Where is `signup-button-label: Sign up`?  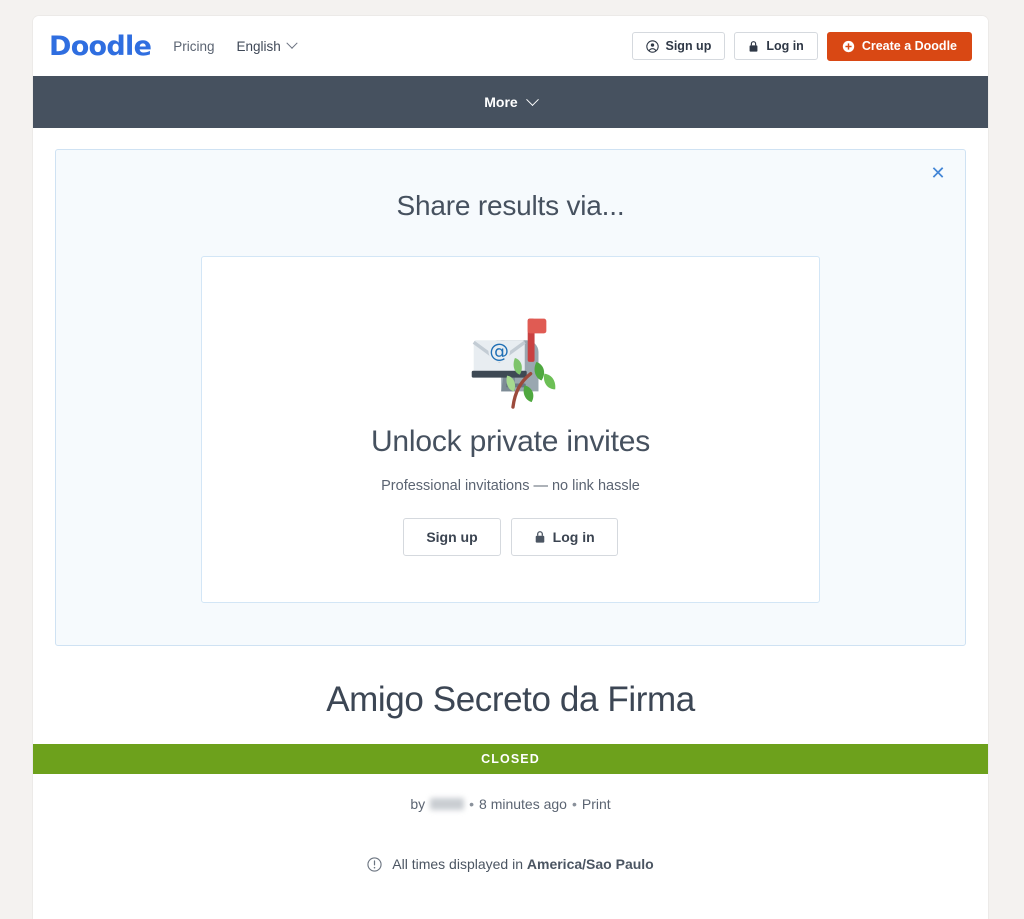 signup-button-label: Sign up is located at coordinates (688, 45).